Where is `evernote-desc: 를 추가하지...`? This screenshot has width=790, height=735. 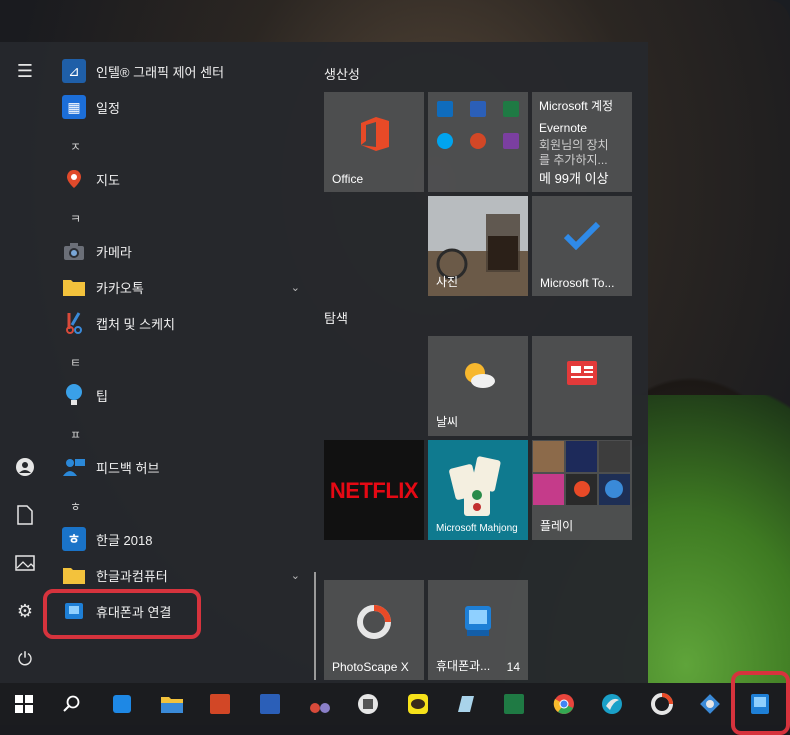 evernote-desc: 를 추가하지... is located at coordinates (573, 160).